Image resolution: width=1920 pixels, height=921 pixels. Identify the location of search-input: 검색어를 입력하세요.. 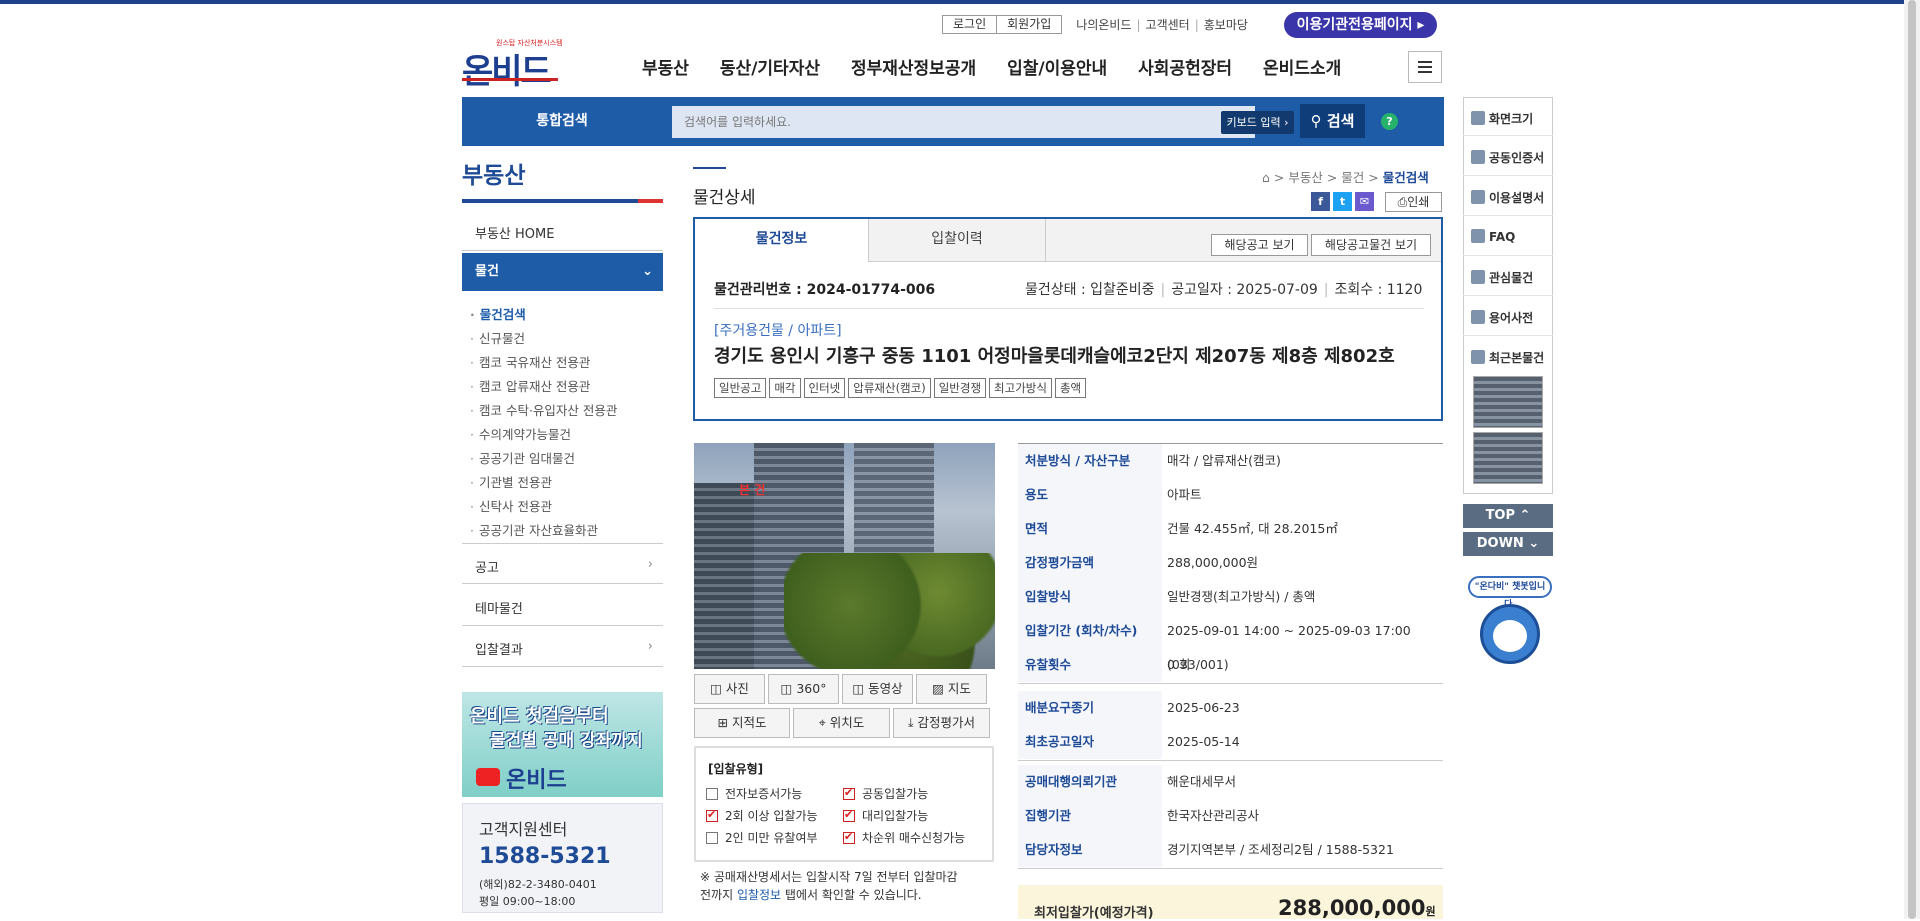
(963, 122).